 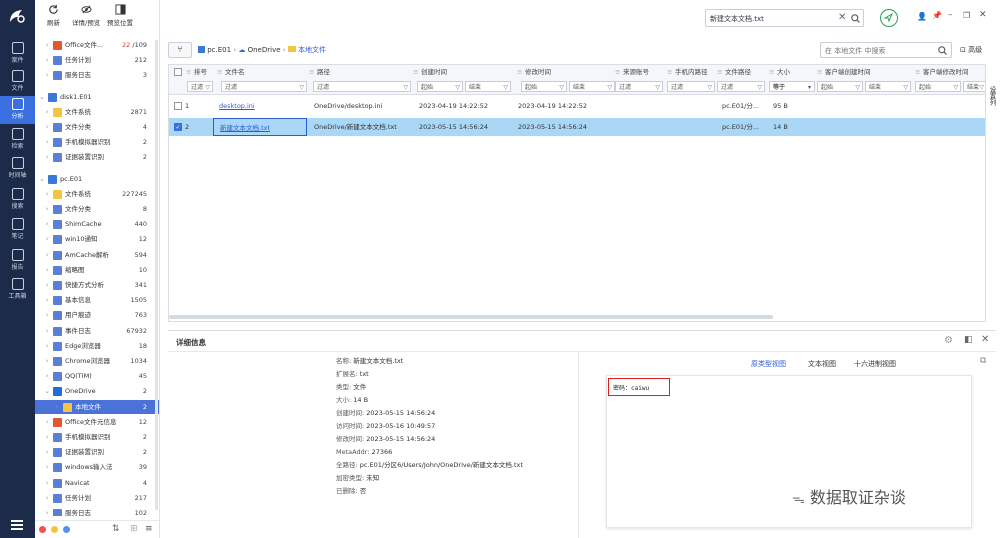 I want to click on filter-mtime-end: 结束 ▽, so click(x=592, y=86).